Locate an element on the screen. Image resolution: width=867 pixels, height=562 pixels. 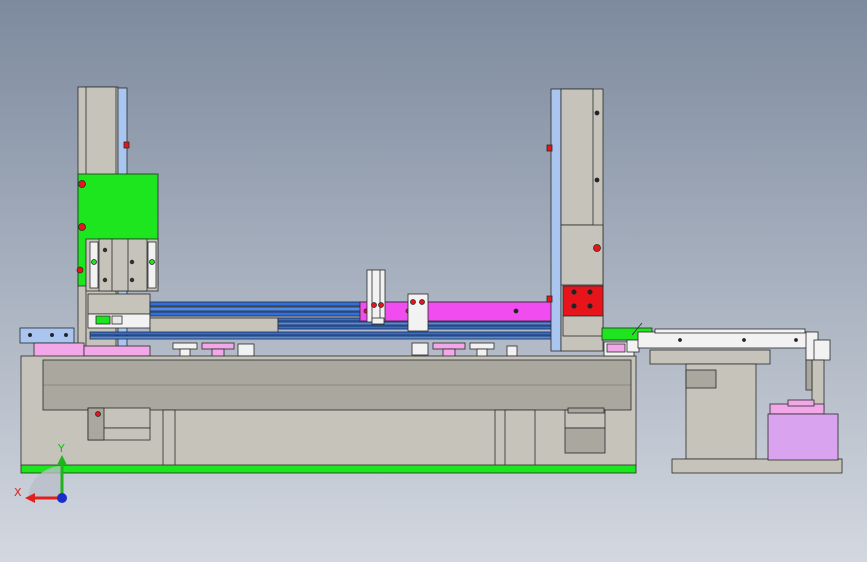
white-clamp is located at coordinates (418, 312).